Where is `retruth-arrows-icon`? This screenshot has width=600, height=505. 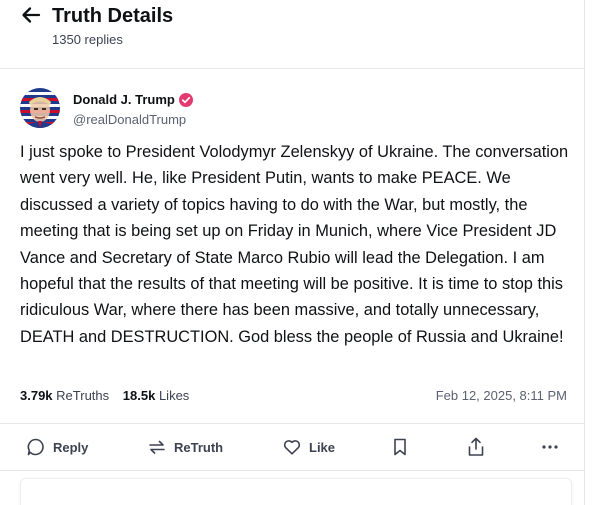 retruth-arrows-icon is located at coordinates (157, 447).